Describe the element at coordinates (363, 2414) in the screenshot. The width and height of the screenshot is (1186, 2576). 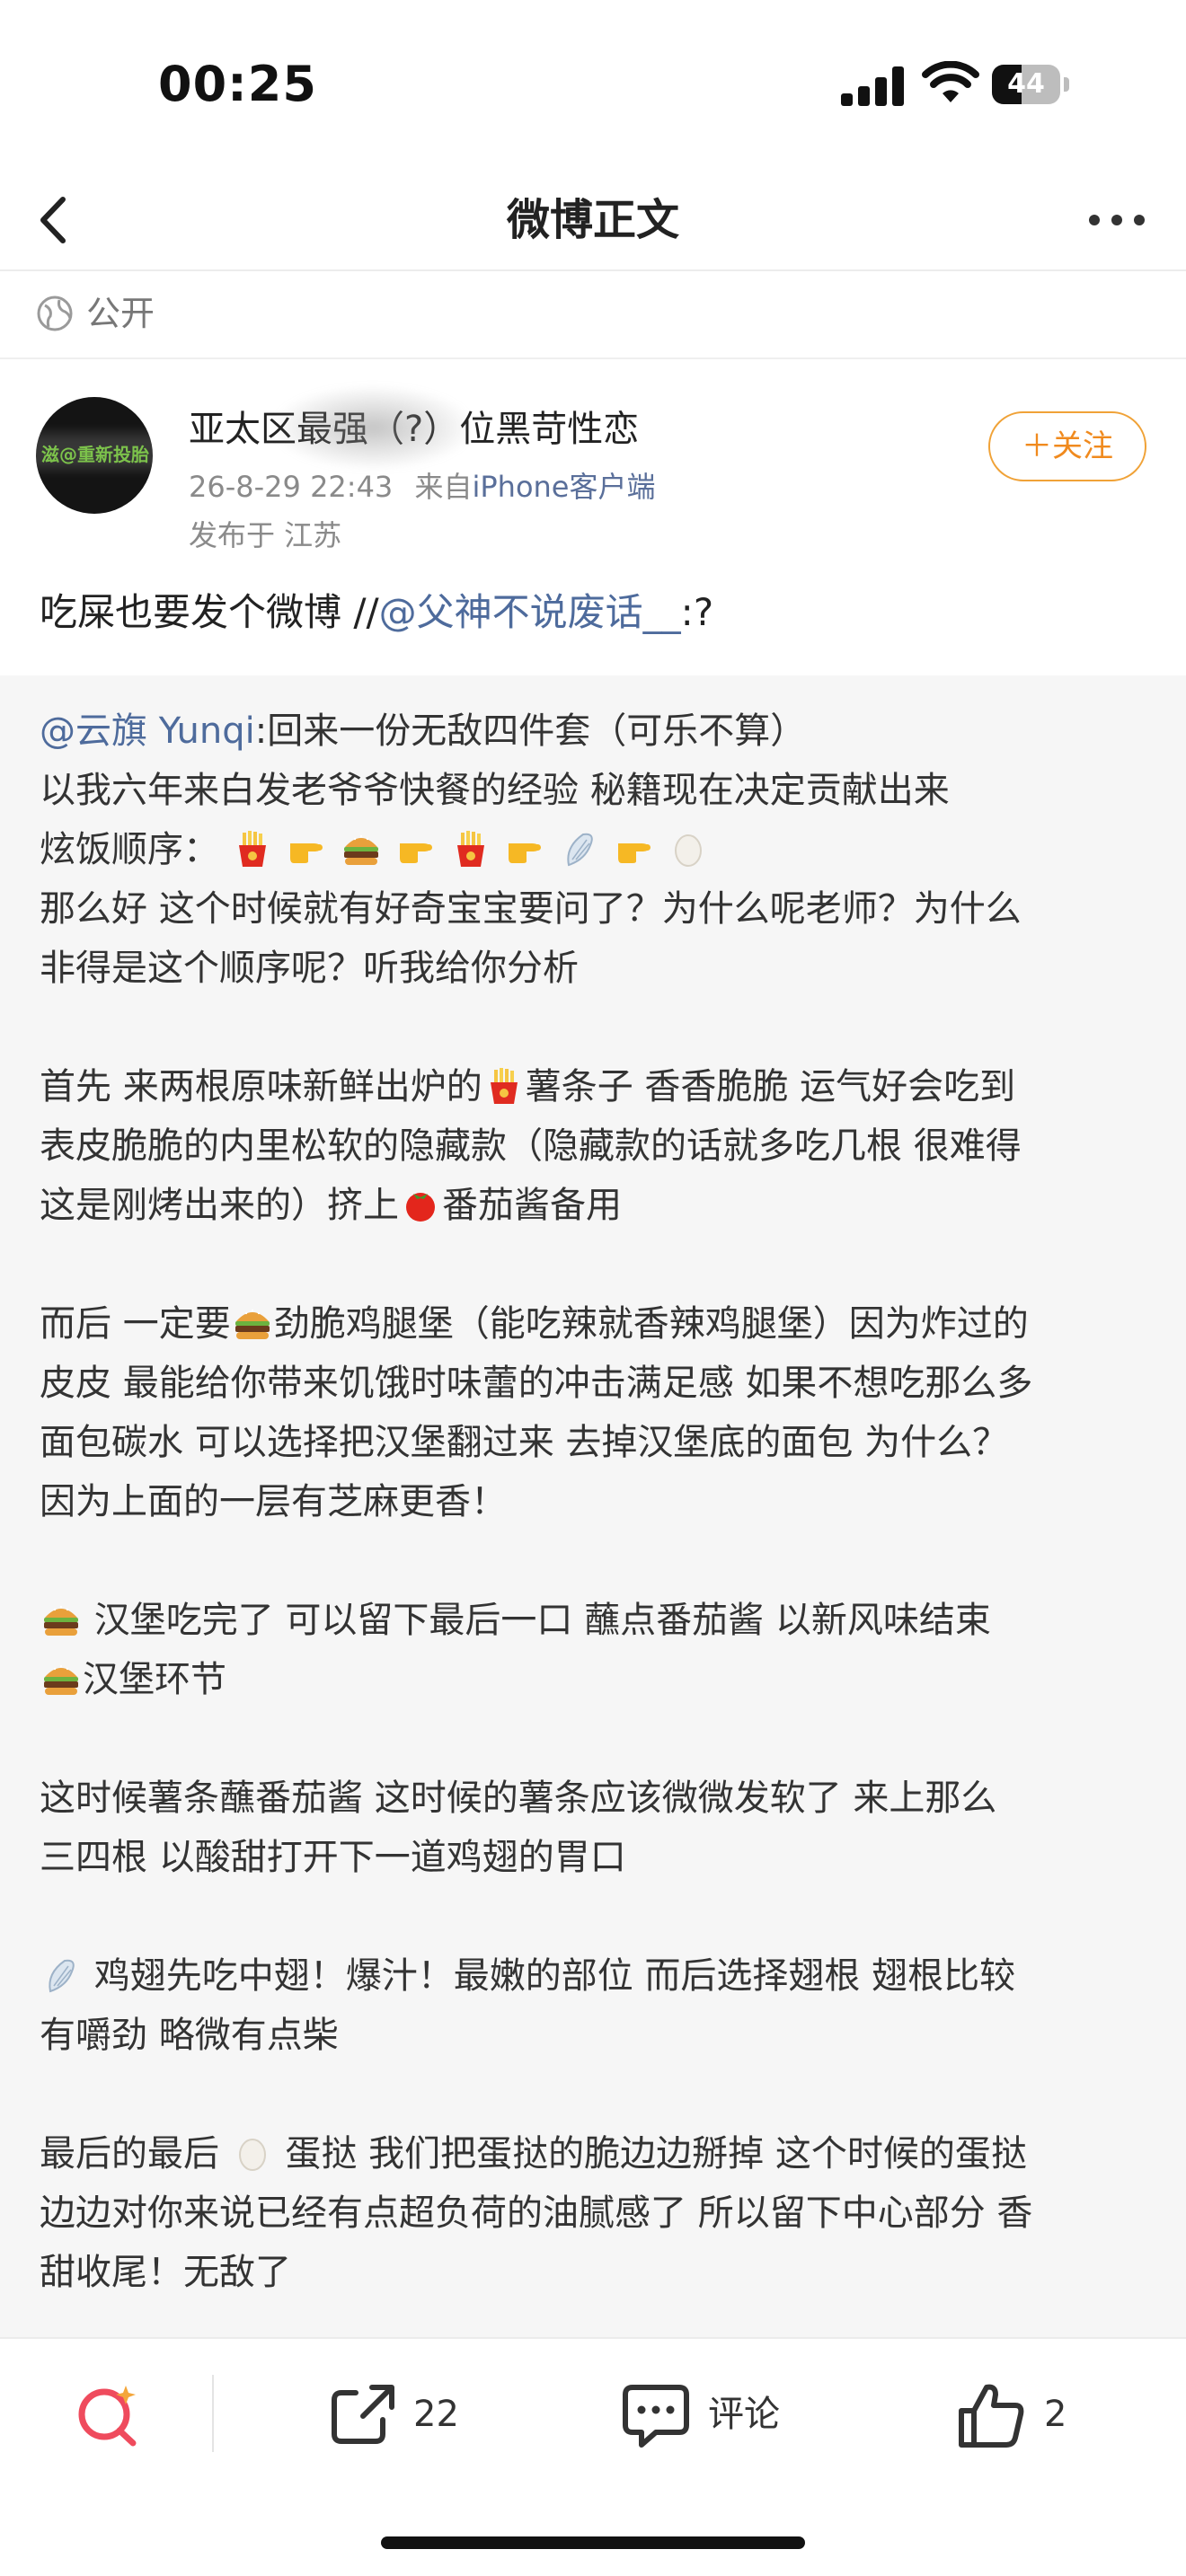
I see `share-icon` at that location.